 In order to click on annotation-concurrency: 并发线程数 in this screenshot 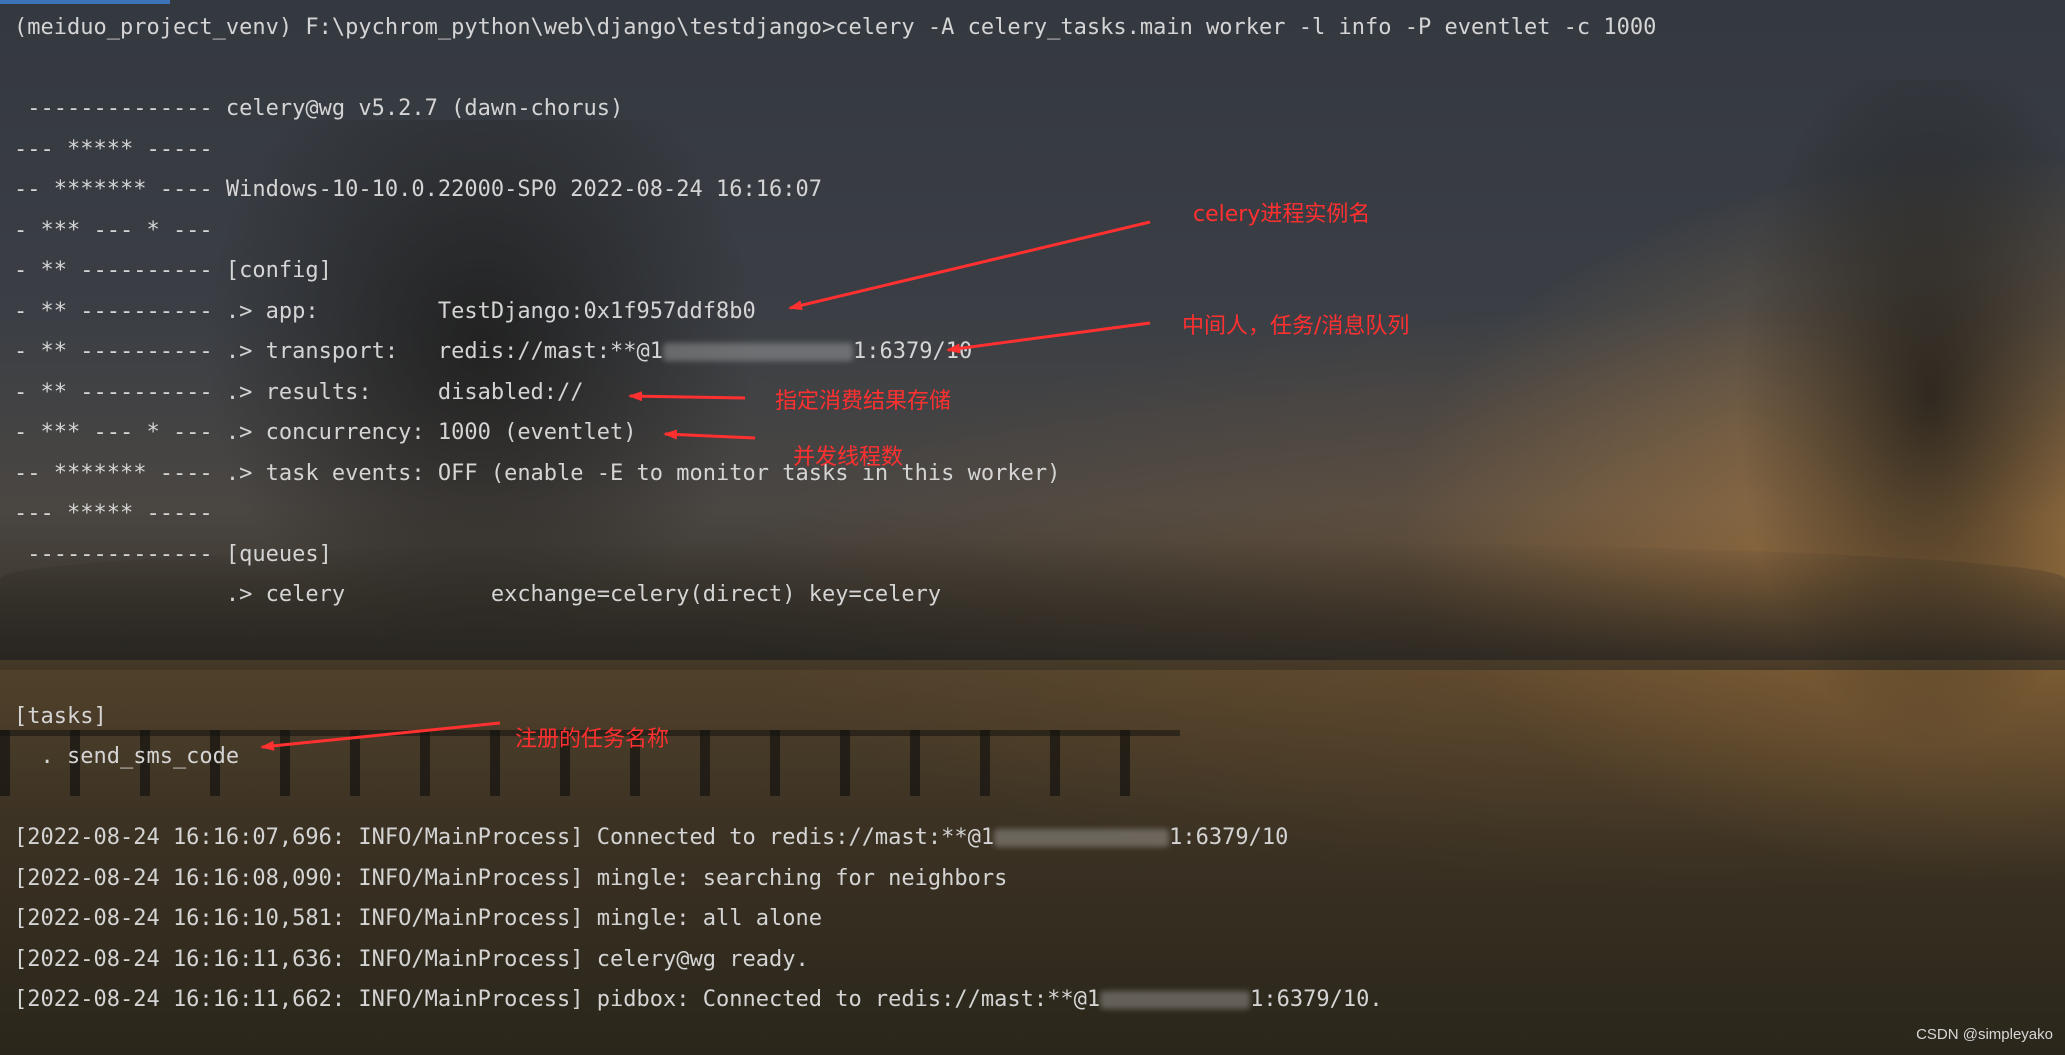, I will do `click(848, 457)`.